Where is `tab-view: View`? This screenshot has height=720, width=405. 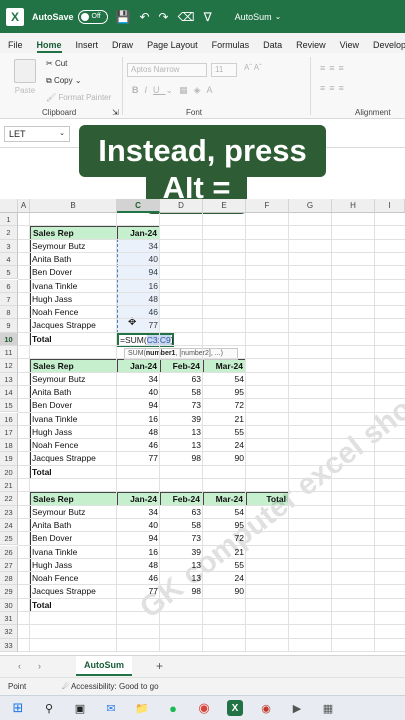 tab-view: View is located at coordinates (349, 46).